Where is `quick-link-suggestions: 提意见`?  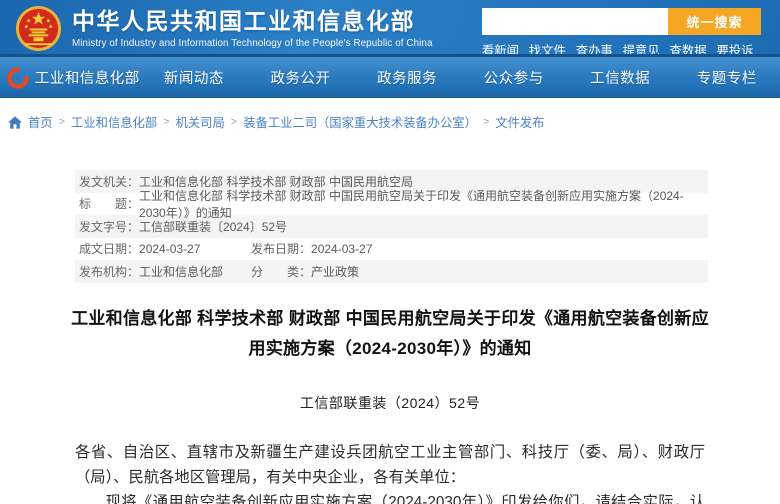 quick-link-suggestions: 提意见 is located at coordinates (641, 50).